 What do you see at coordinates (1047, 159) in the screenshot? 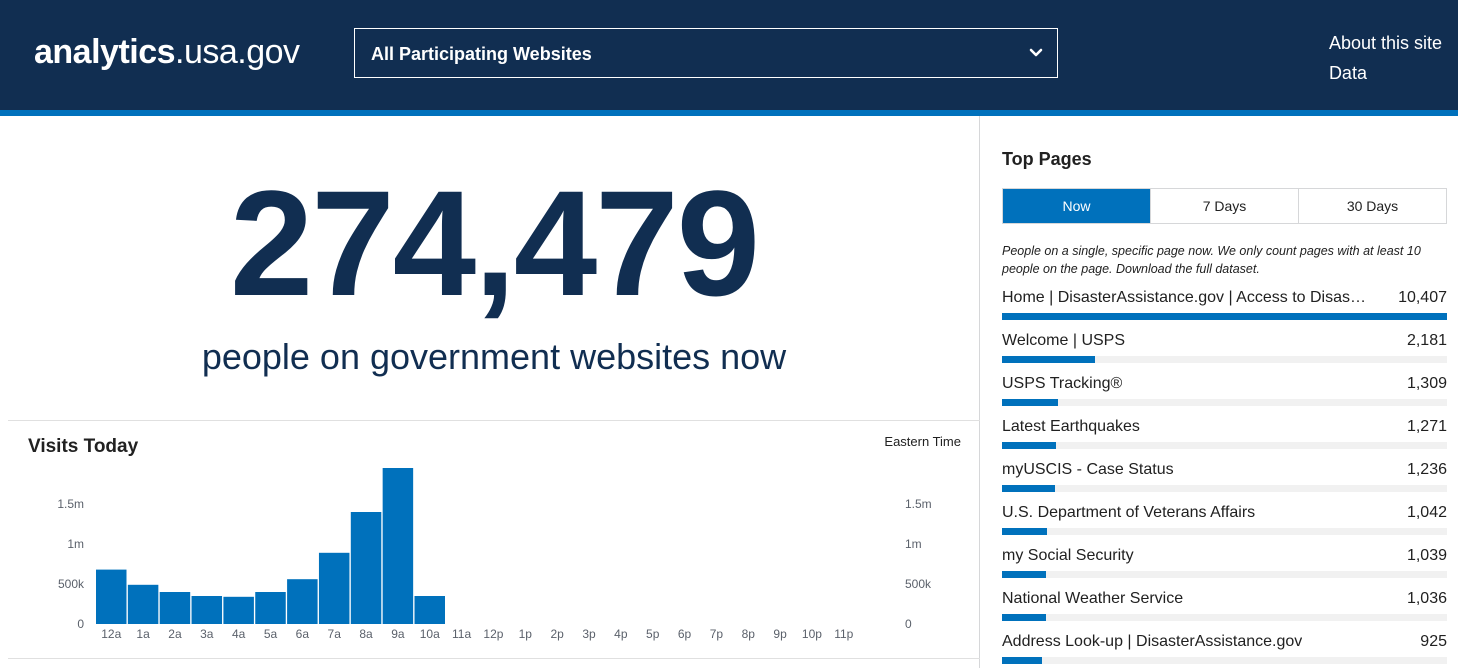
I see `top-pages-title: Top Pages` at bounding box center [1047, 159].